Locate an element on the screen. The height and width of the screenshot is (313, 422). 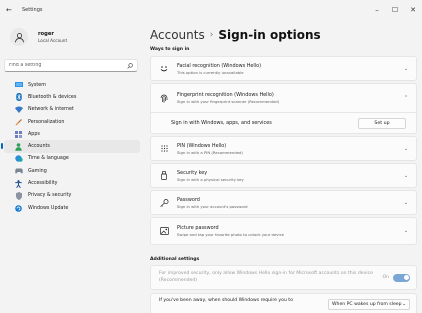
chevron-up-icon: ⌃ is located at coordinates (406, 98).